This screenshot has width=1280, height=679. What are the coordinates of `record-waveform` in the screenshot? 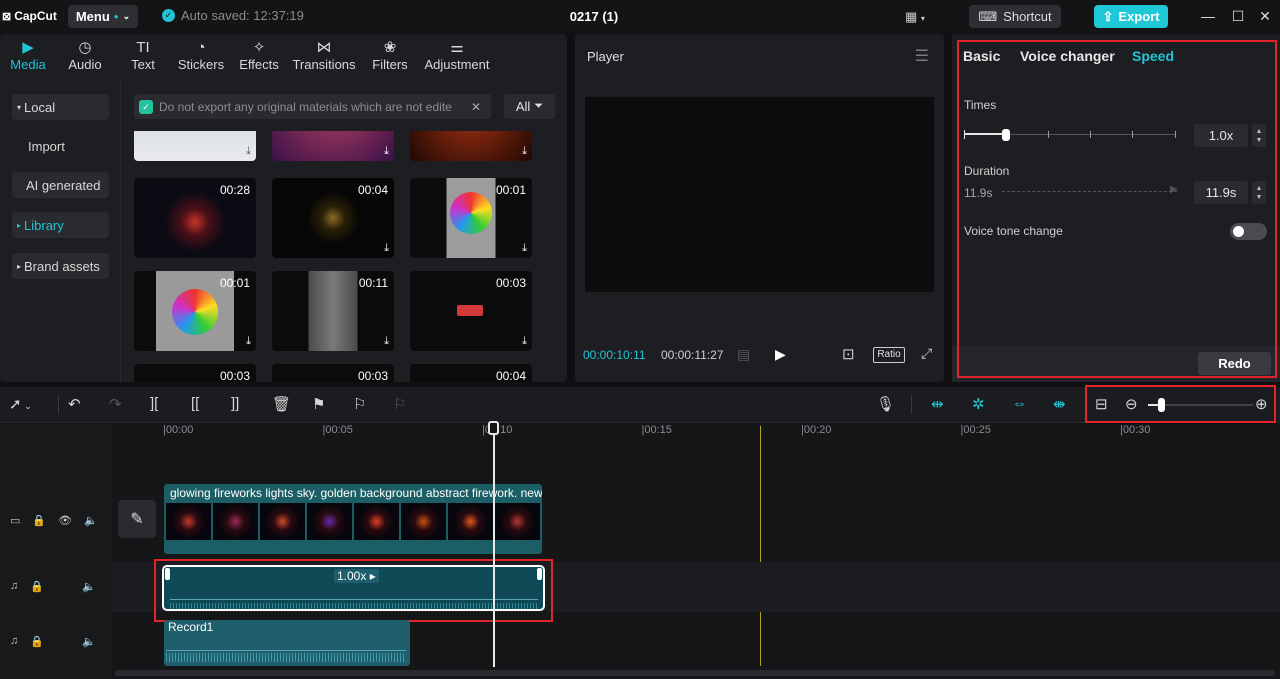 It's located at (286, 650).